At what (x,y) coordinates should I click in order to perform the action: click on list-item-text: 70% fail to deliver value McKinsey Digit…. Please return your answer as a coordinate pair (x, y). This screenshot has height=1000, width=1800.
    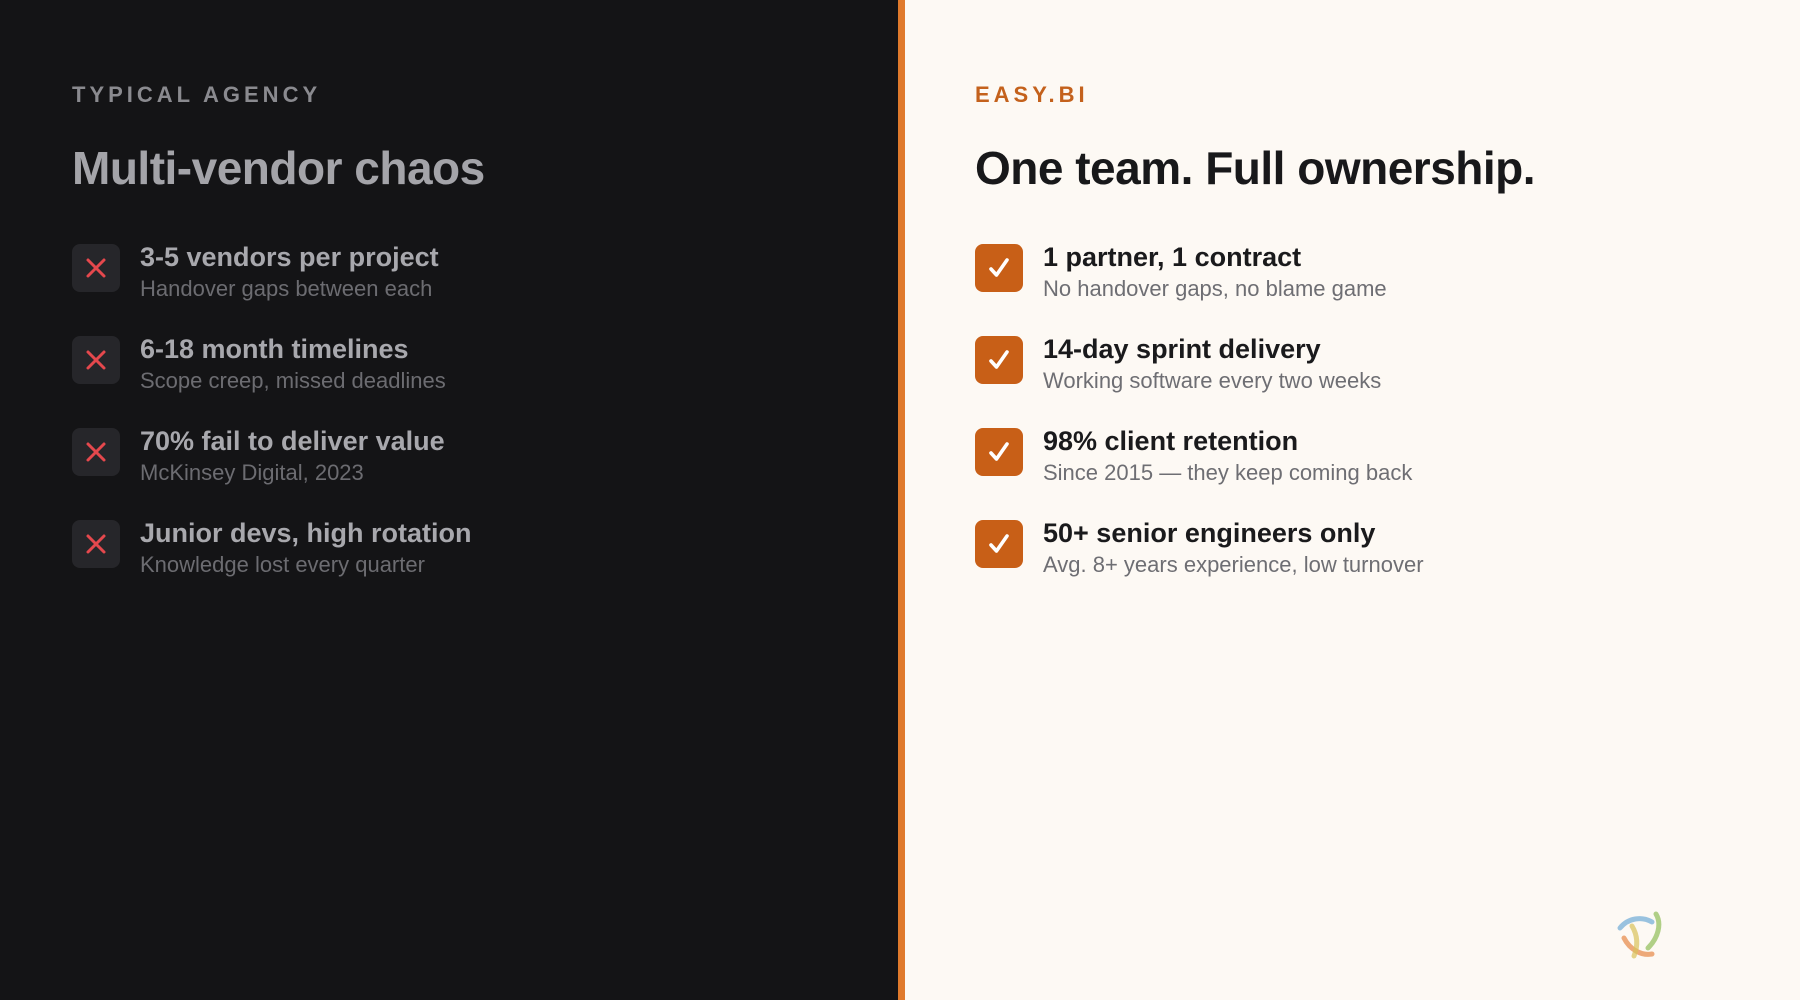
    Looking at the image, I should click on (292, 456).